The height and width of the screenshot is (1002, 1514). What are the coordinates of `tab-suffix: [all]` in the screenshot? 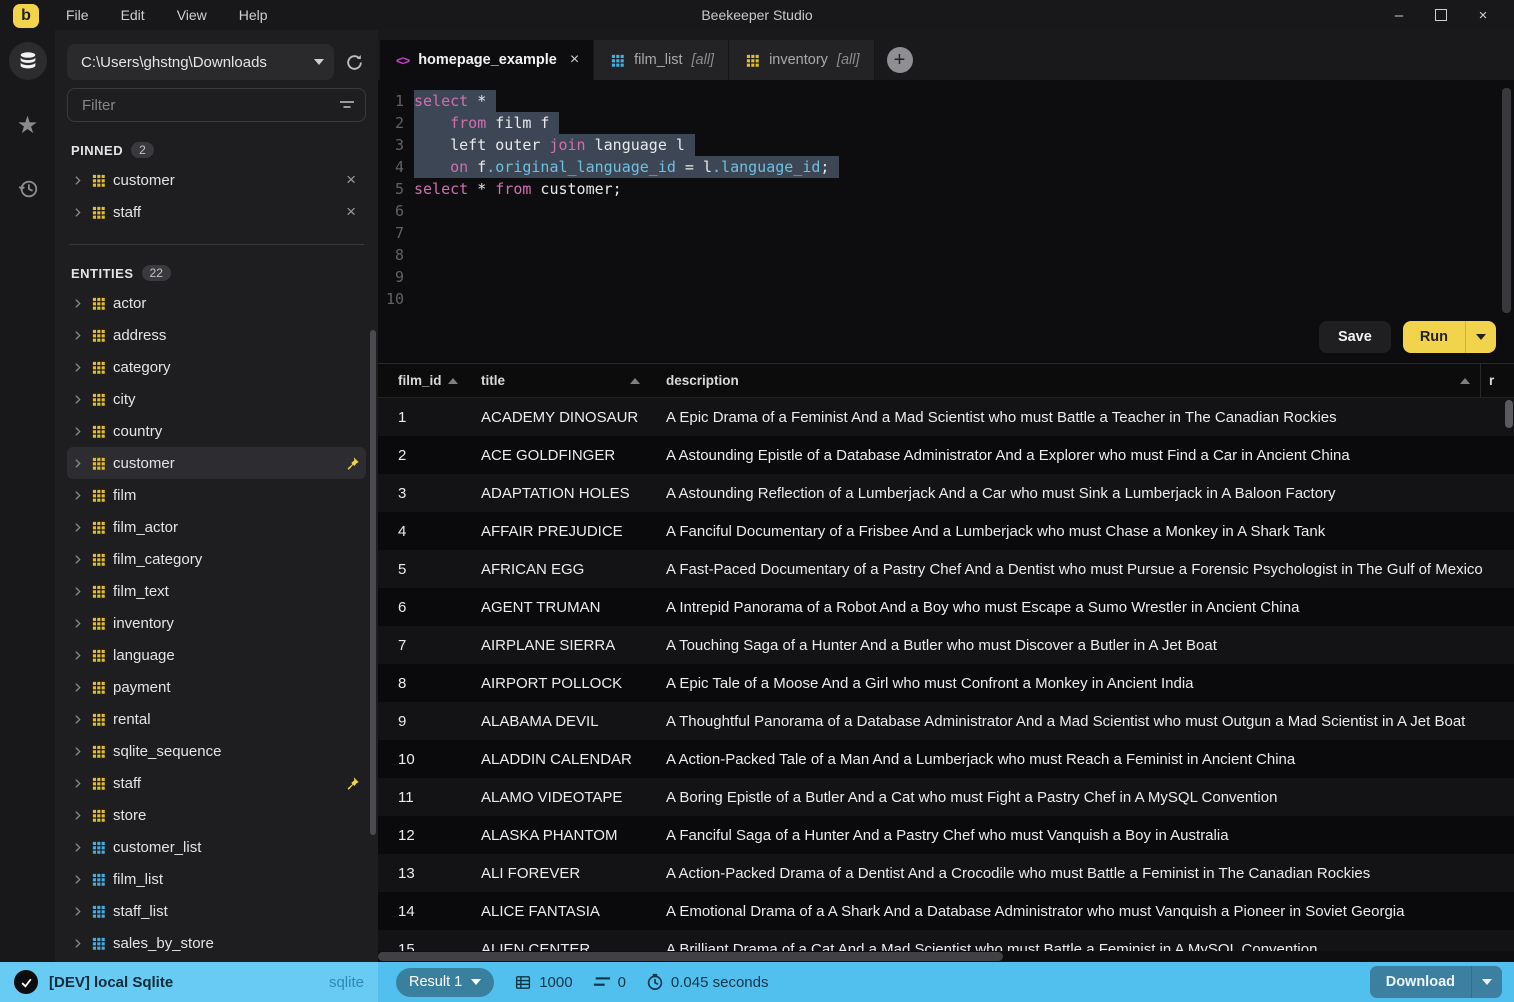 It's located at (848, 60).